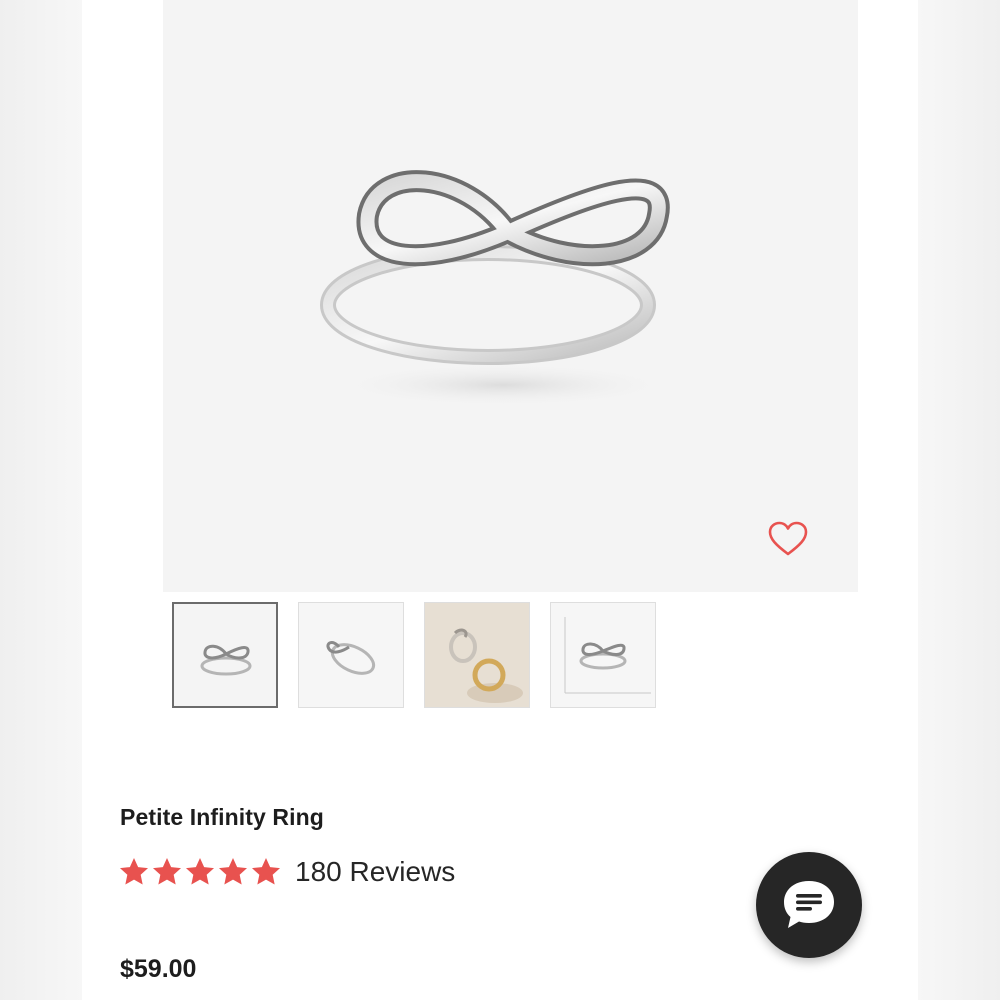 This screenshot has height=1000, width=1000. I want to click on product-title: Petite Infinity Ring, so click(222, 817).